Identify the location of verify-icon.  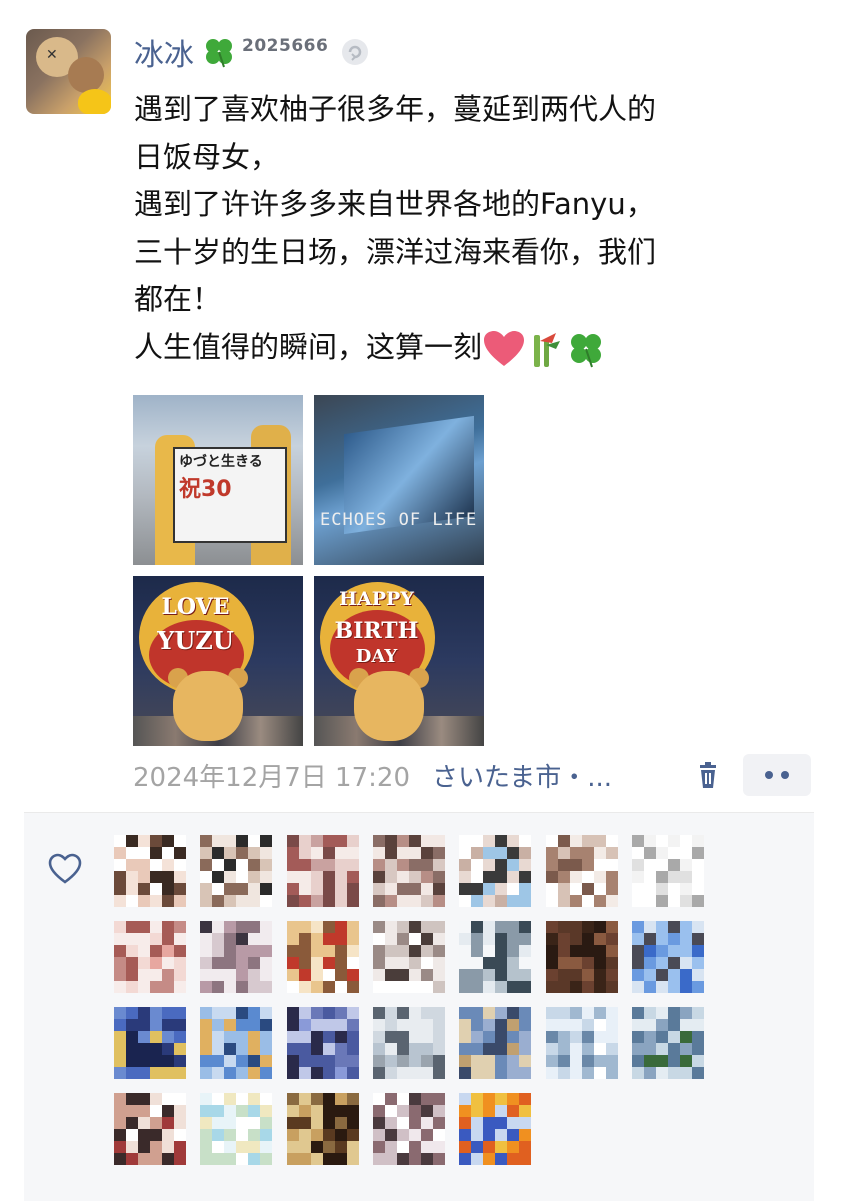
(355, 52).